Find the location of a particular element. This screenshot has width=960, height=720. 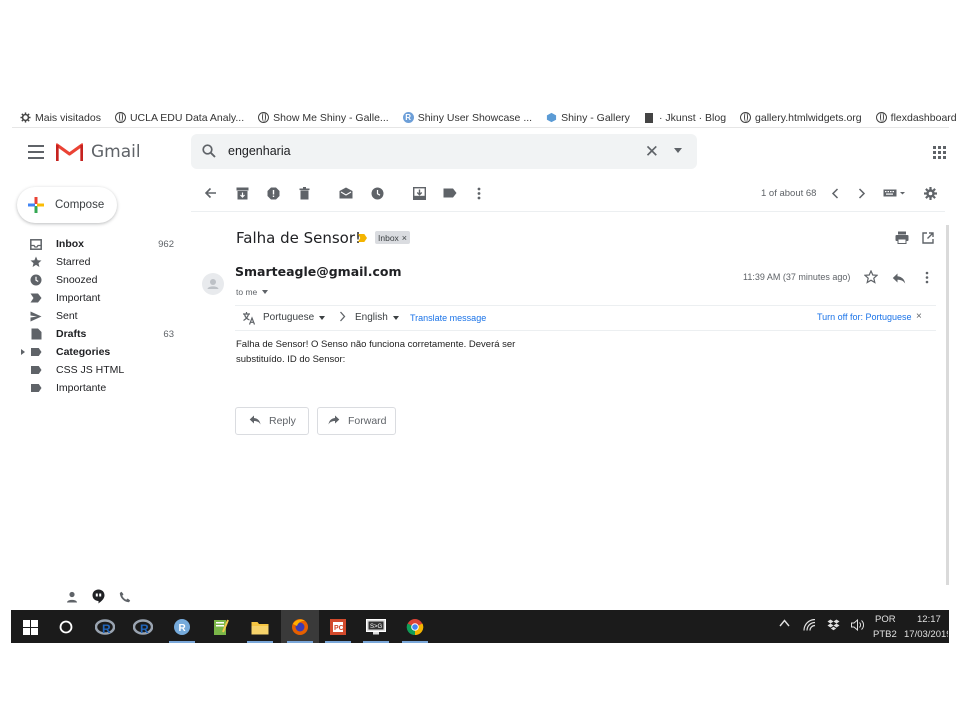

bookmark-jkunst-blog: · Jkunst · Blog is located at coordinates (684, 117).